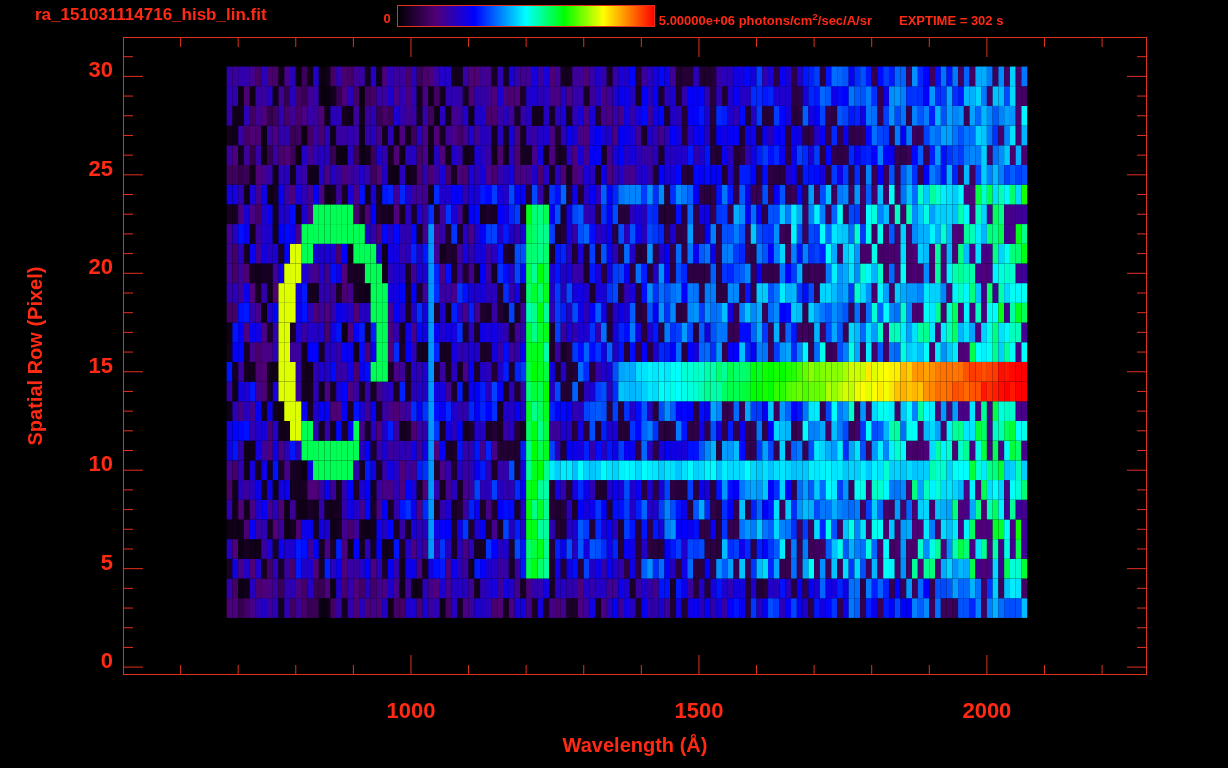  Describe the element at coordinates (100, 365) in the screenshot. I see `y-tick-label: 15` at that location.